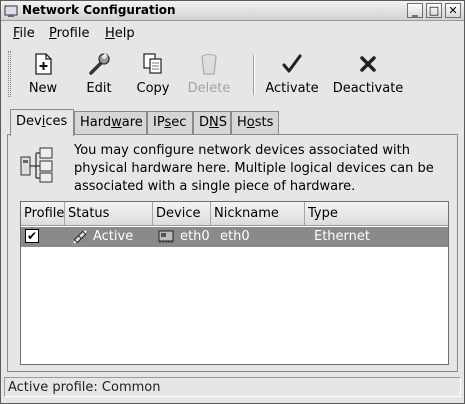  What do you see at coordinates (99, 10) in the screenshot?
I see `window-title: Network Configuration` at bounding box center [99, 10].